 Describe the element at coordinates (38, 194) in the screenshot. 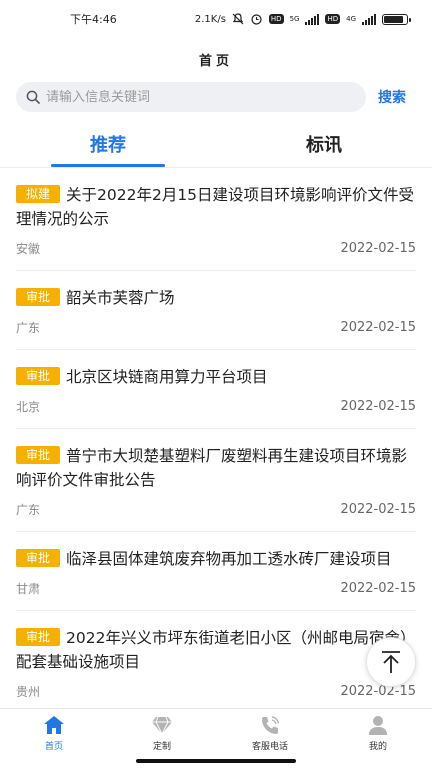

I see `status-badge: 拟建` at that location.